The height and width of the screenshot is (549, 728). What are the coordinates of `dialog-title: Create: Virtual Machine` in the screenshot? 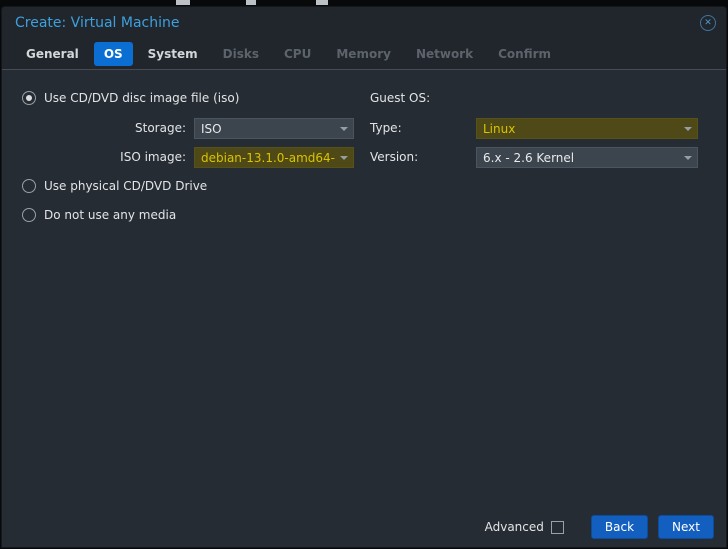 It's located at (97, 23).